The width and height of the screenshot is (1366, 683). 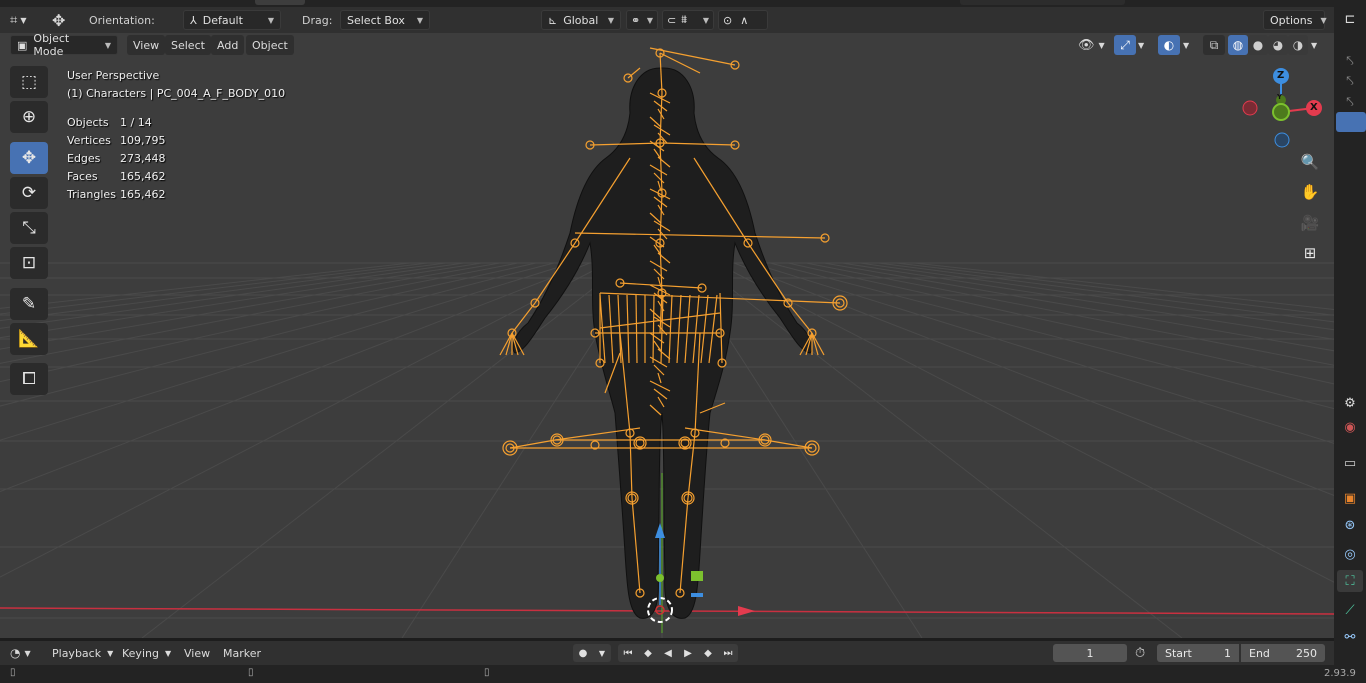 I want to click on y-axis-handle, so click(x=1281, y=112).